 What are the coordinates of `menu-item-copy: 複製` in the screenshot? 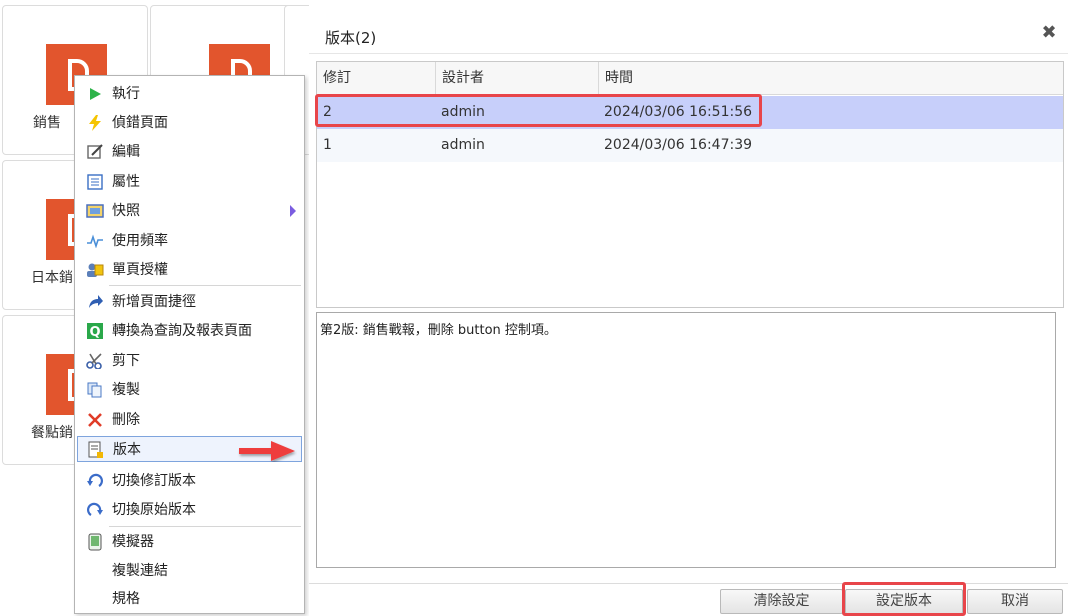 It's located at (189, 390).